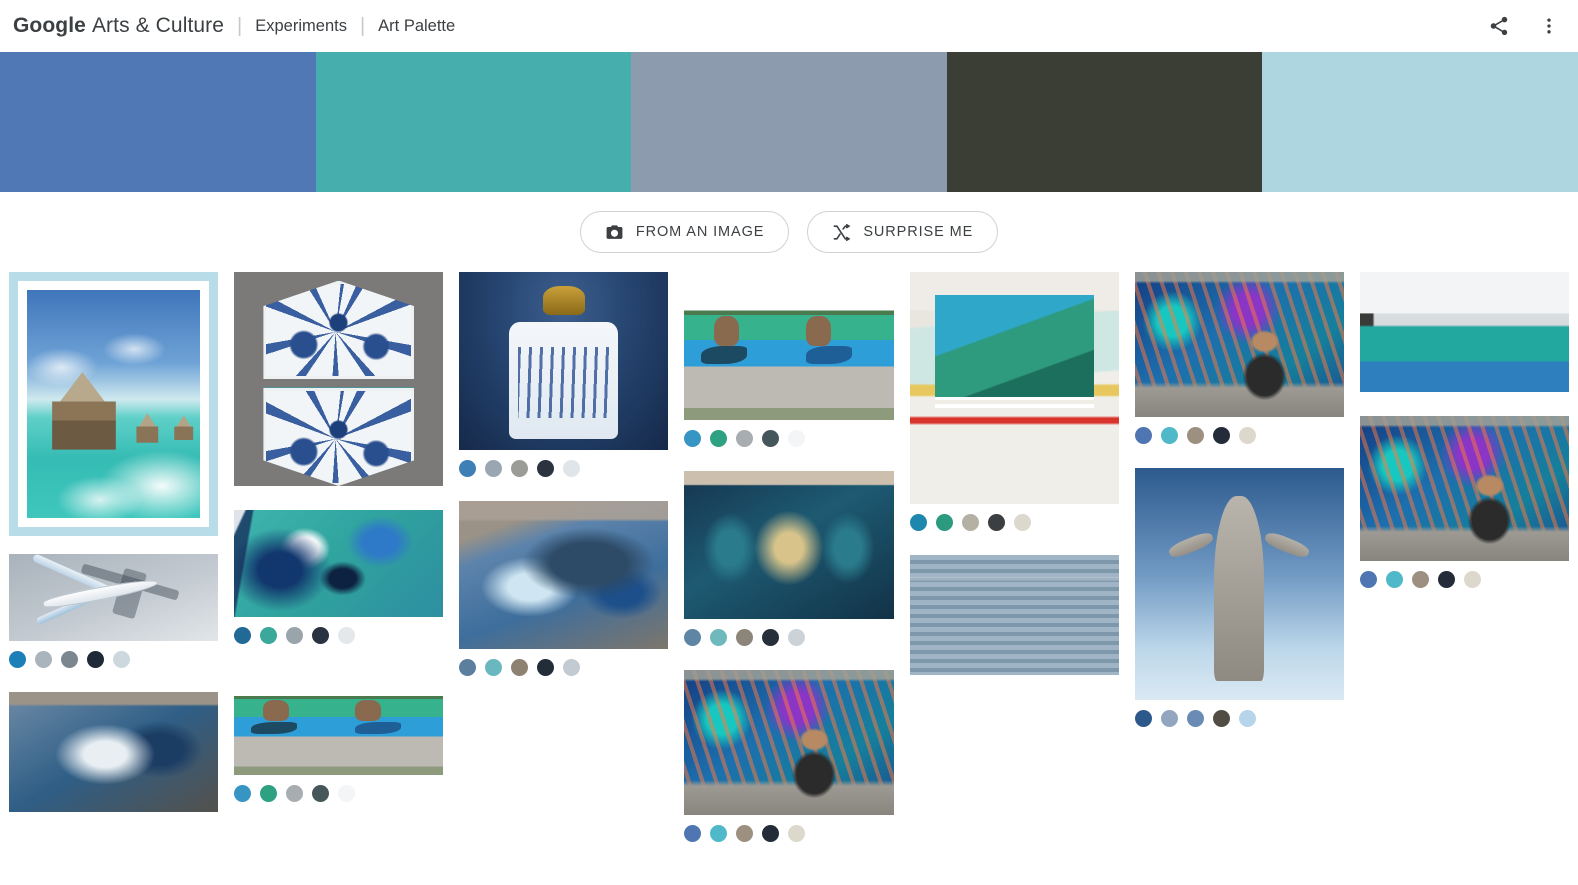 The height and width of the screenshot is (885, 1578). I want to click on surprise-me-button: SURPRISE ME, so click(903, 232).